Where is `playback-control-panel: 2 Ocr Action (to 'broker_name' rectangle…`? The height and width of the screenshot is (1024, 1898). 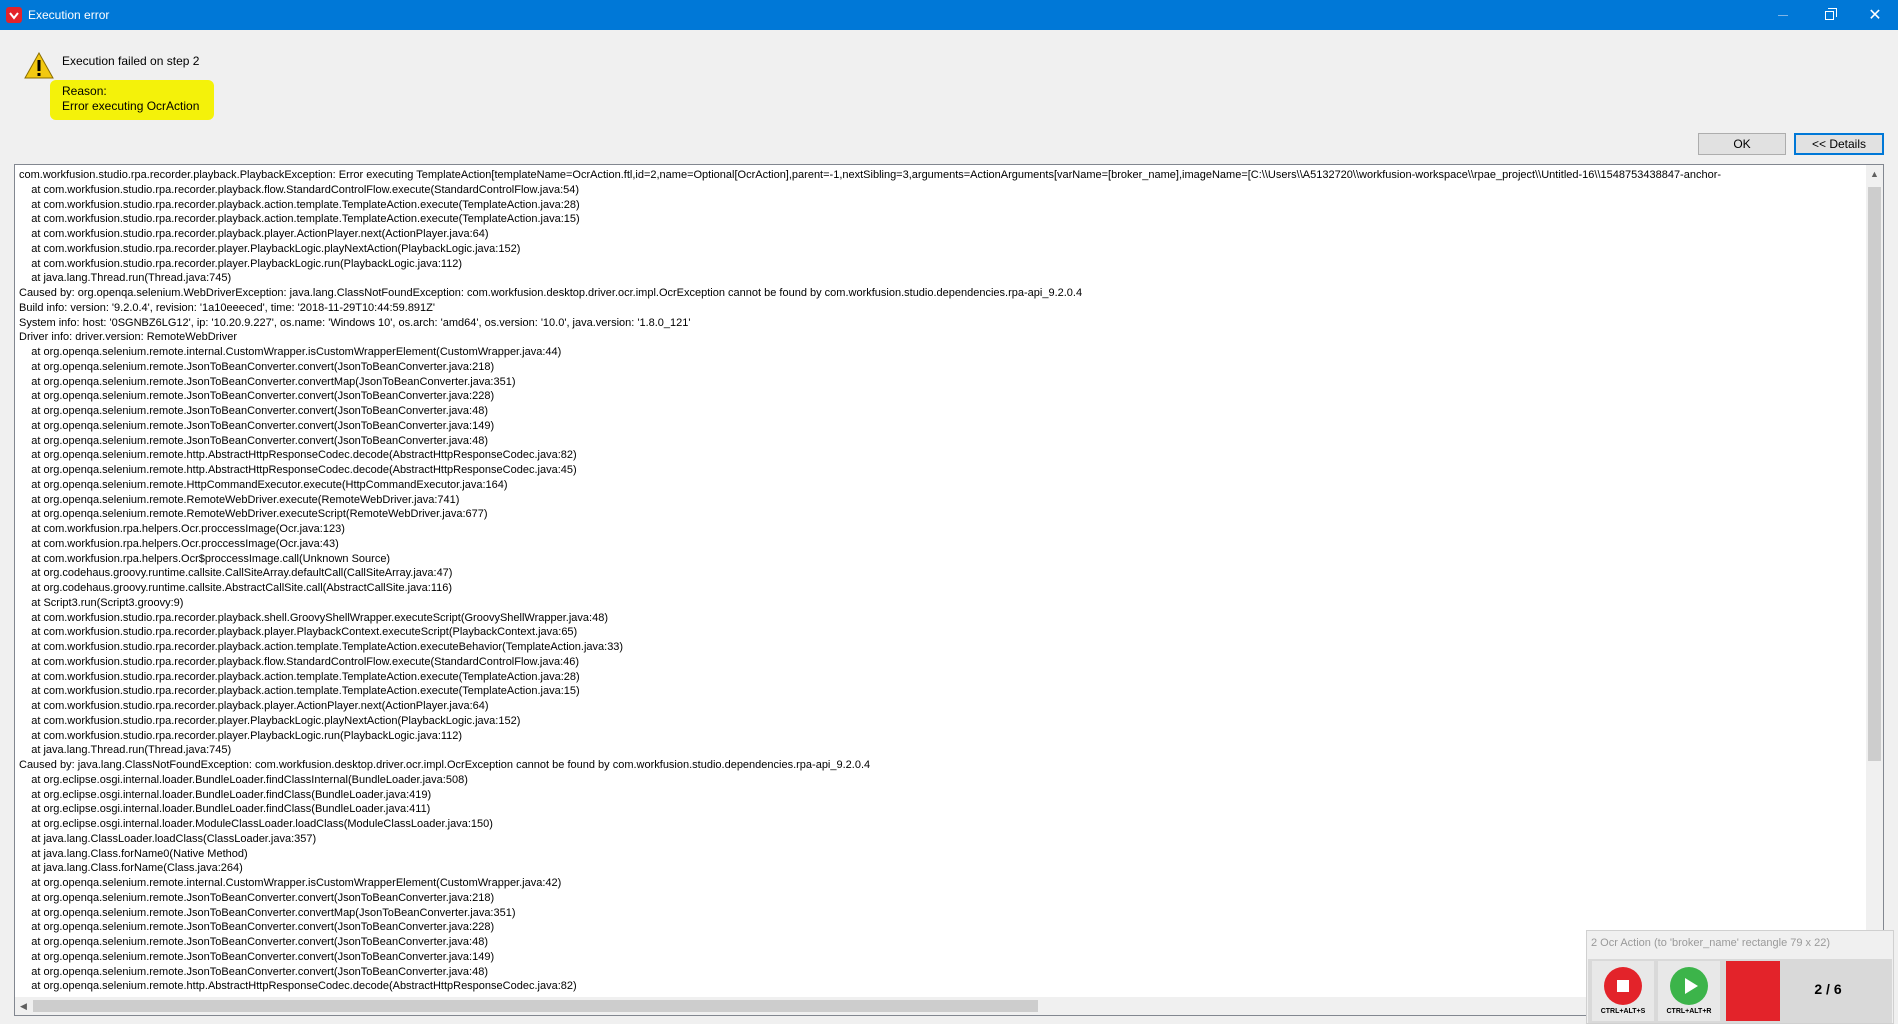 playback-control-panel: 2 Ocr Action (to 'broker_name' rectangle… is located at coordinates (1740, 977).